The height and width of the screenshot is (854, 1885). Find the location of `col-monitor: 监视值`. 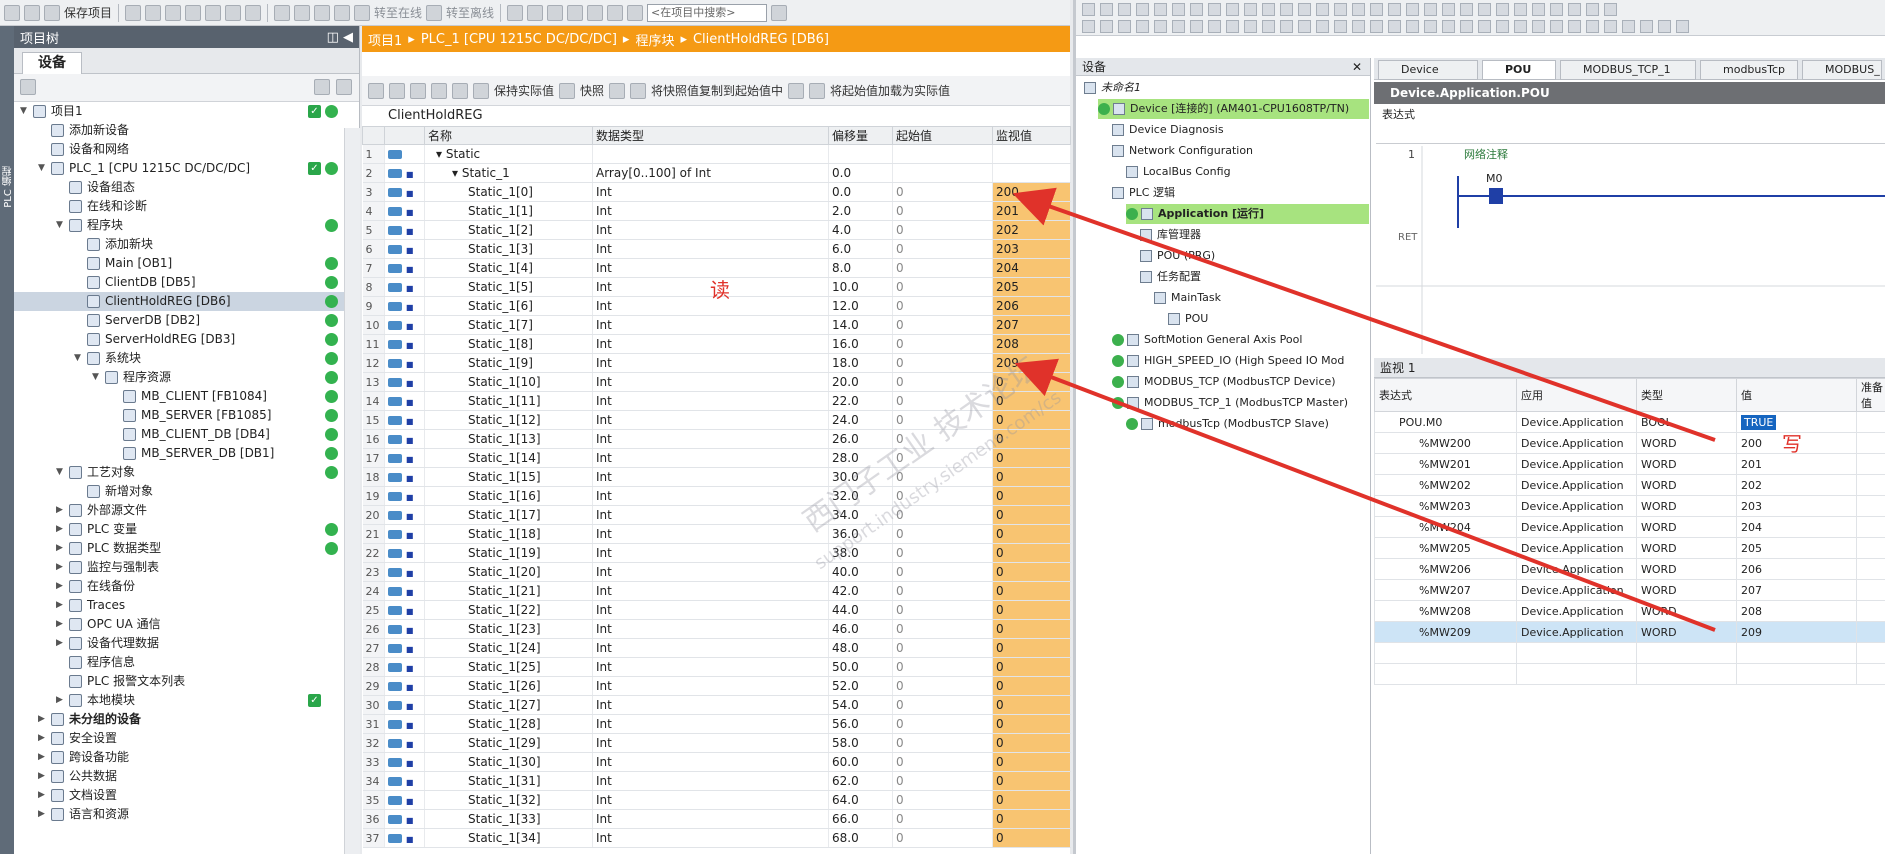

col-monitor: 监视值 is located at coordinates (1031, 135).